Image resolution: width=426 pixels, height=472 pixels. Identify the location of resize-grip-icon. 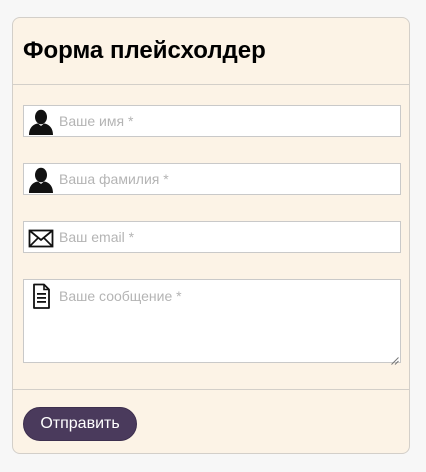
(394, 358).